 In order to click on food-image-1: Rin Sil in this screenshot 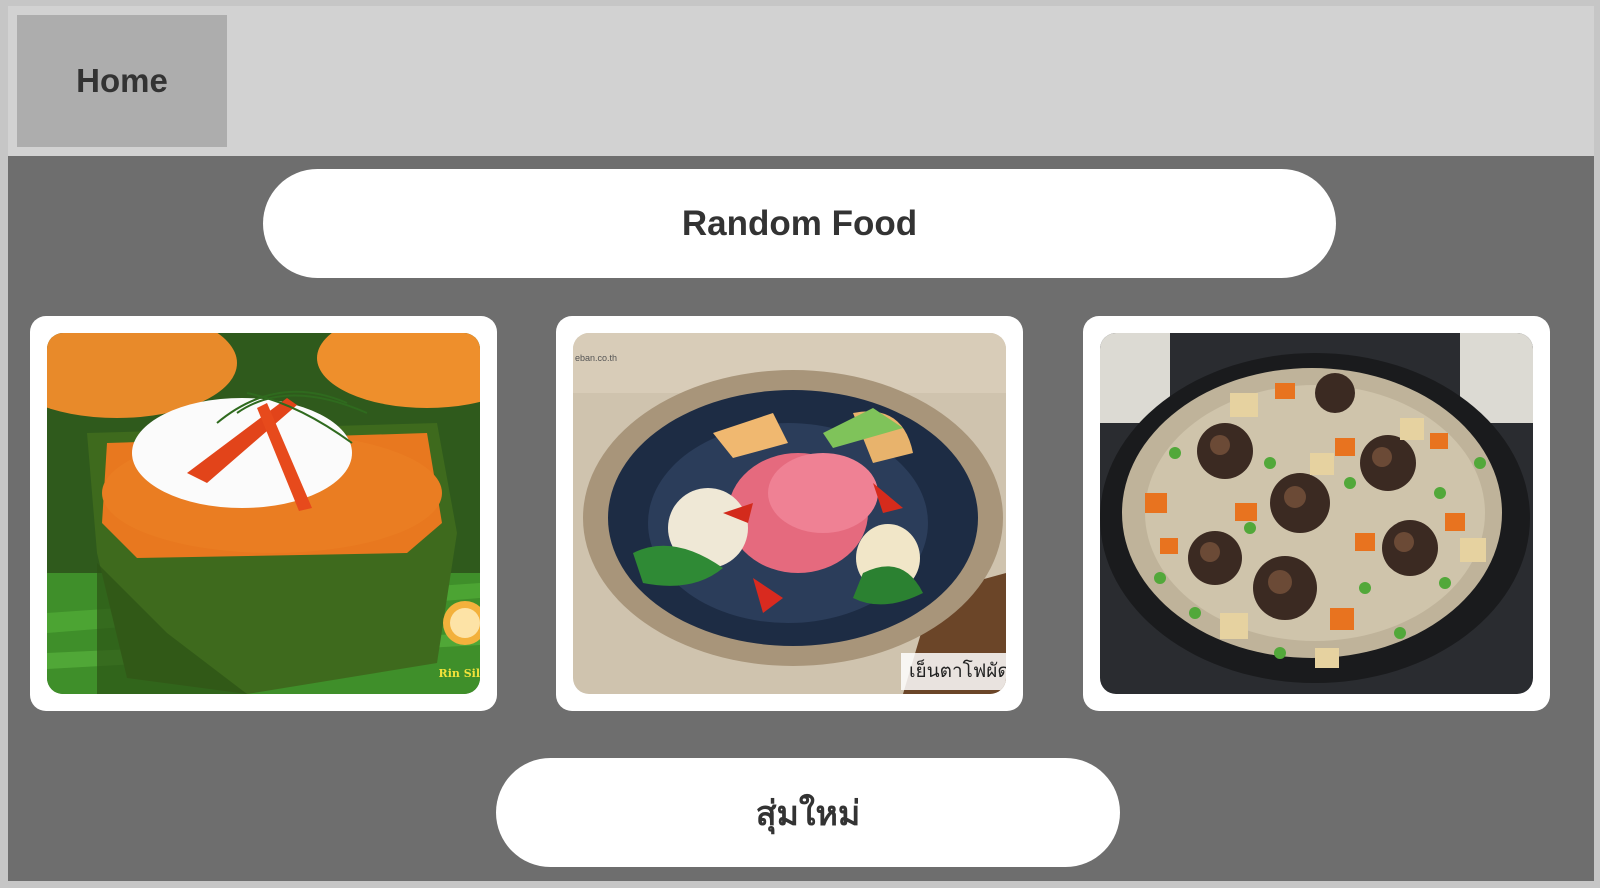, I will do `click(263, 513)`.